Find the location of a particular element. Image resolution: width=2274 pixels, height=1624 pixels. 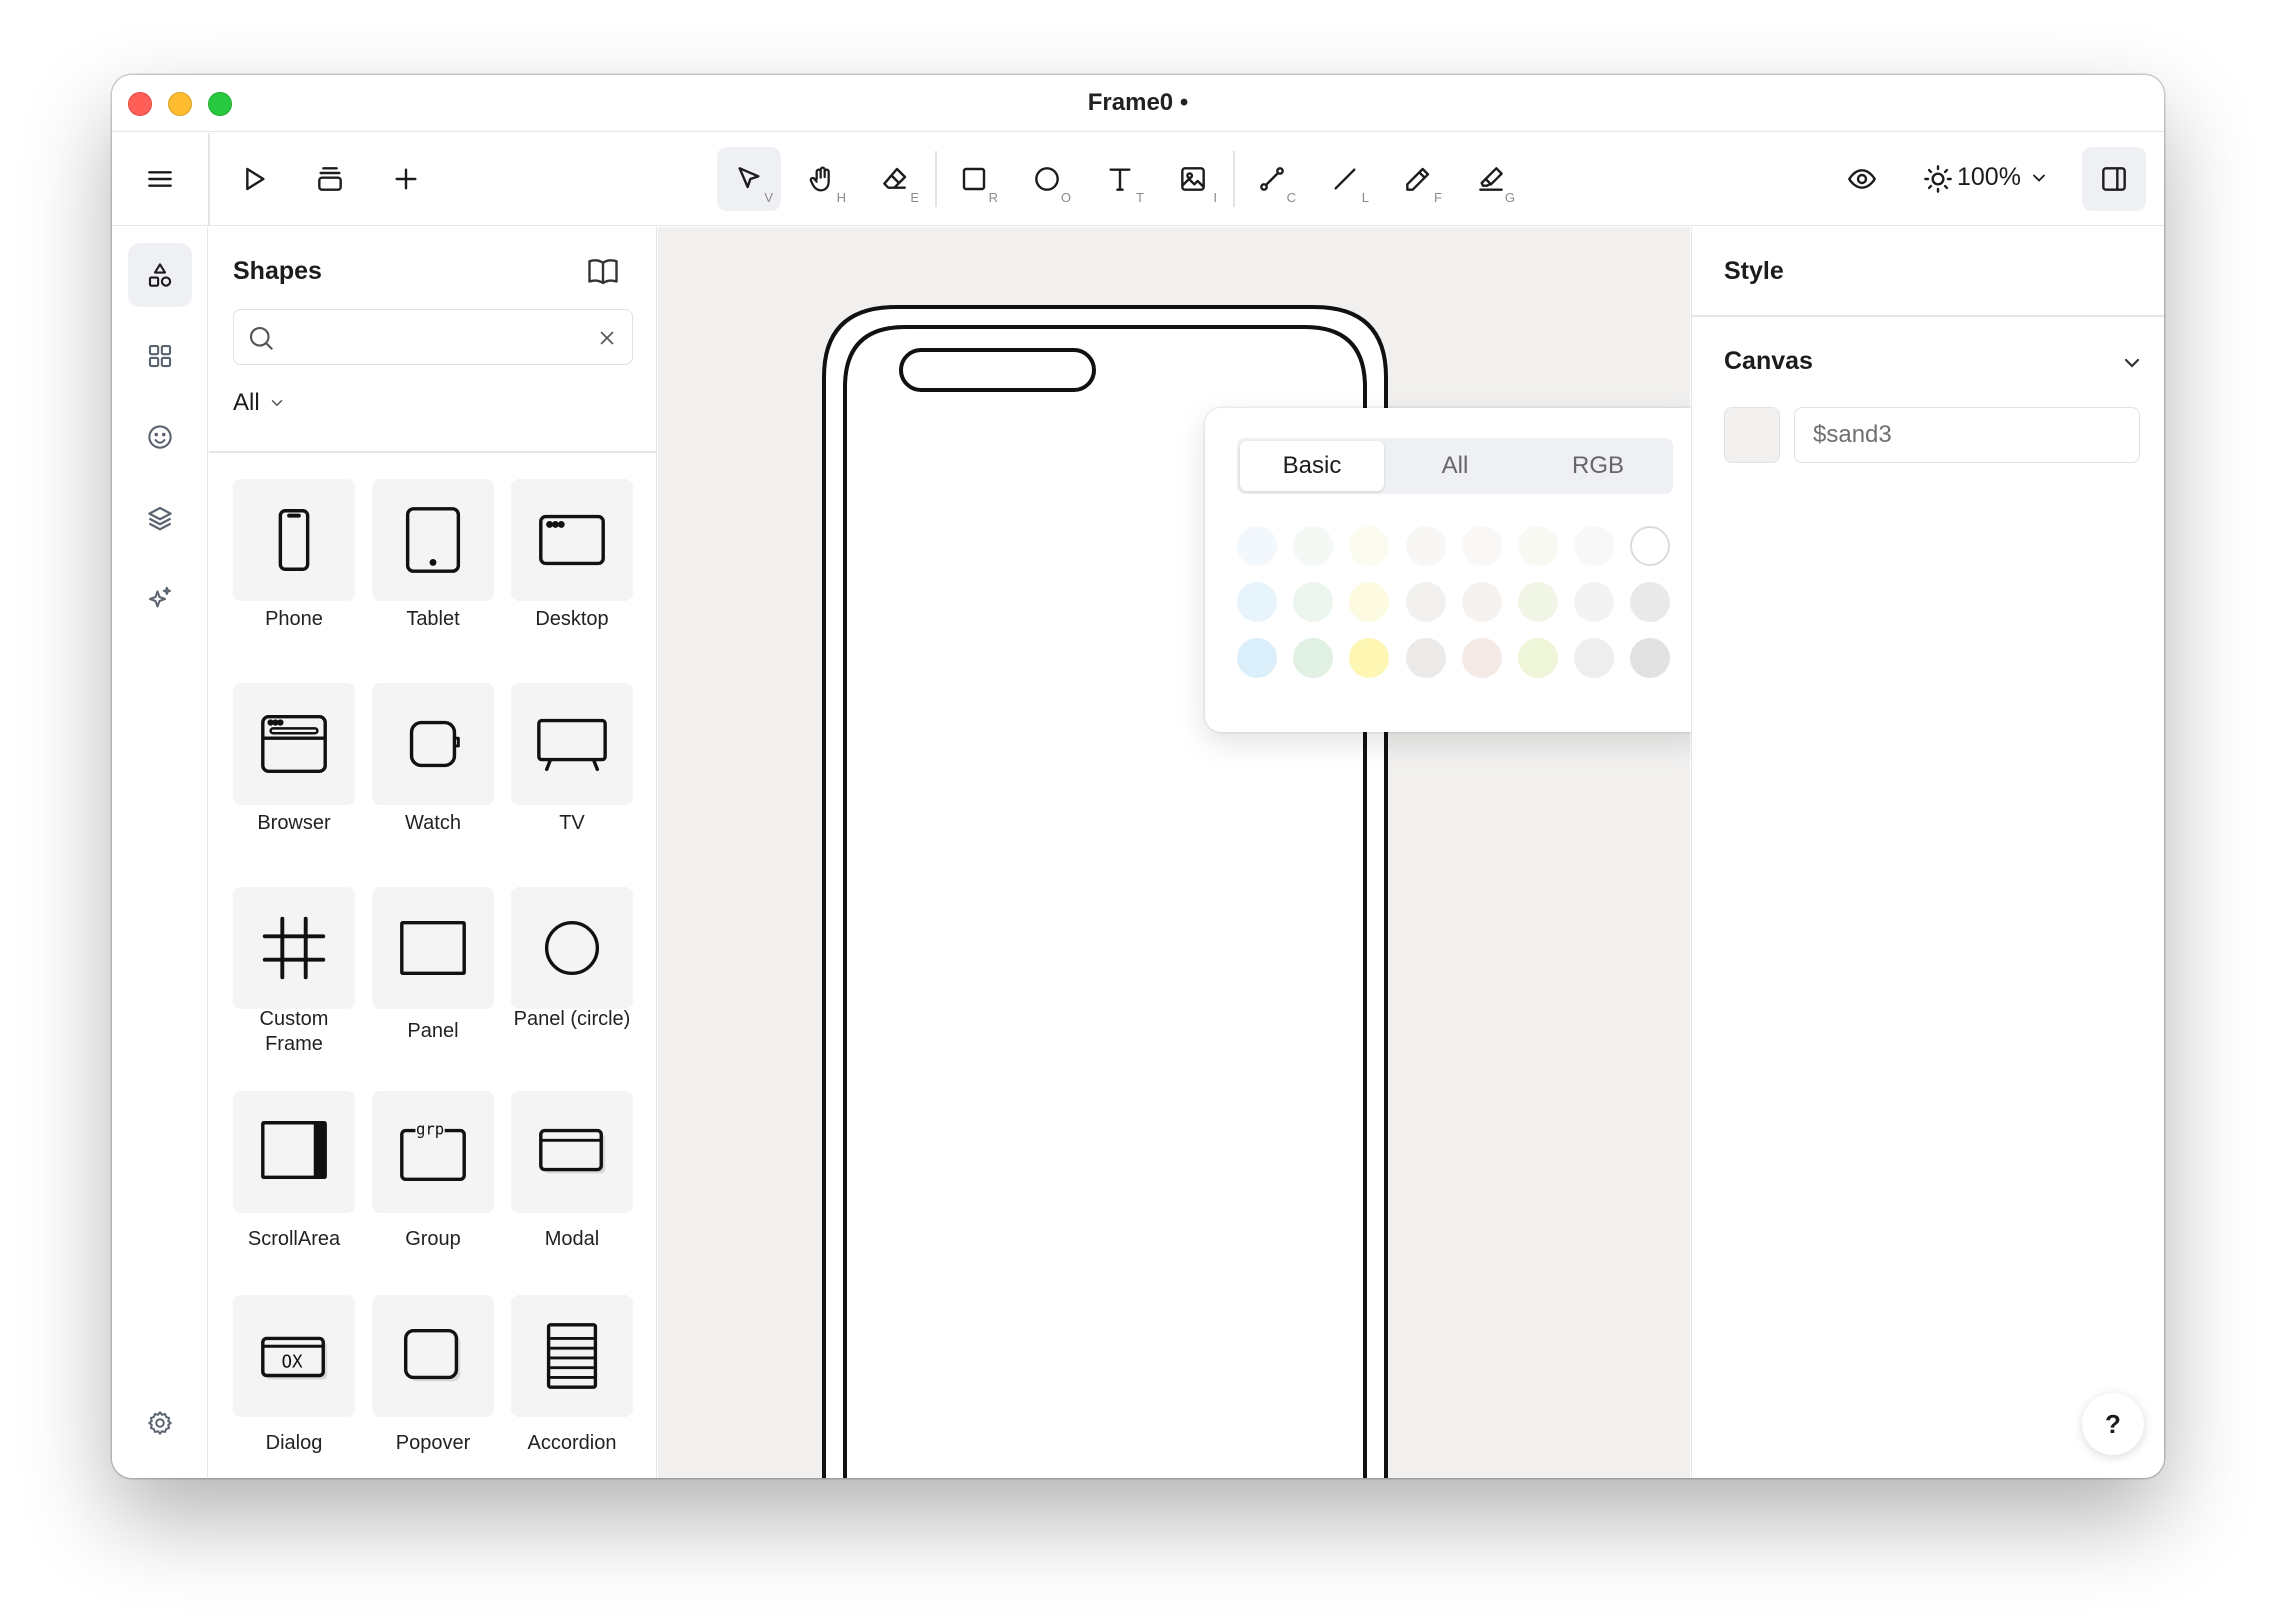

tv-shape-icon is located at coordinates (572, 745).